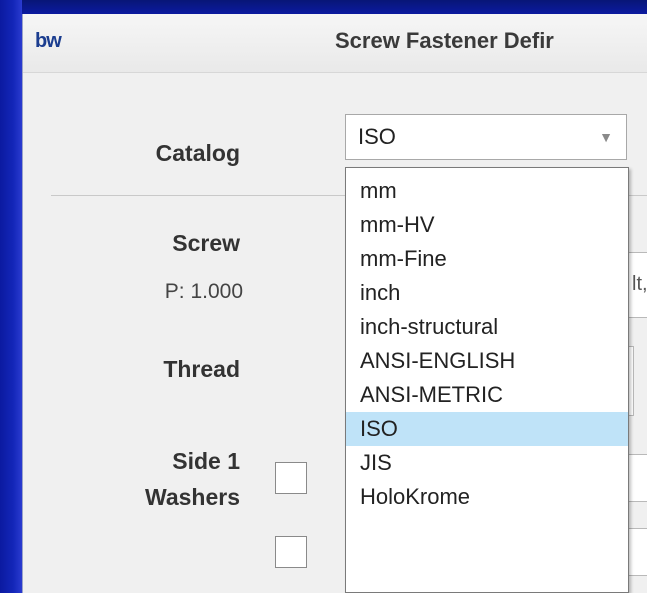 The width and height of the screenshot is (647, 593). I want to click on app-logo-icon: bw, so click(48, 41).